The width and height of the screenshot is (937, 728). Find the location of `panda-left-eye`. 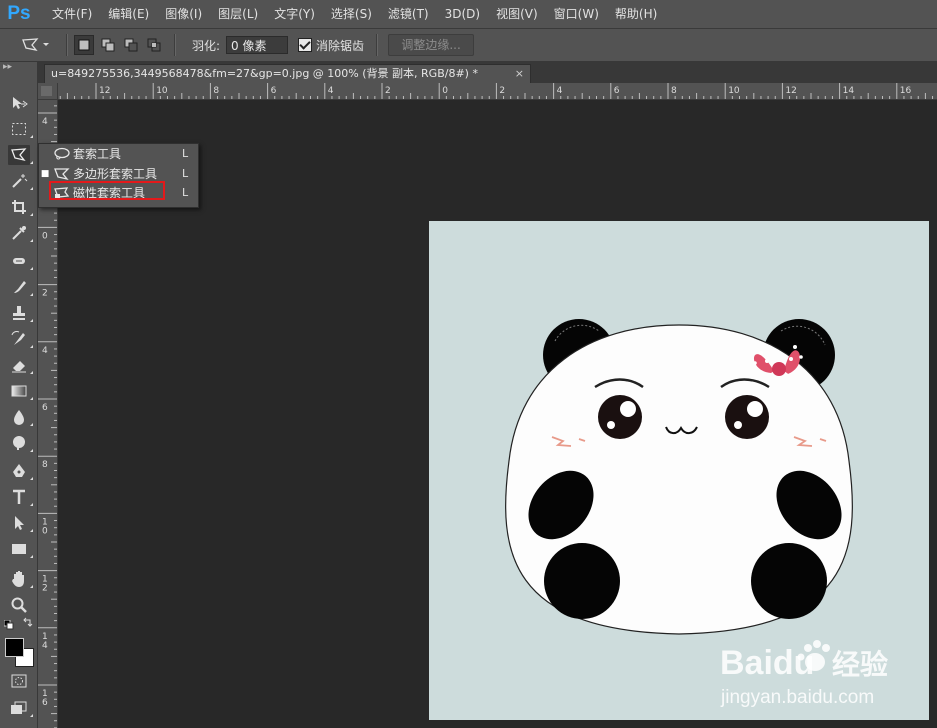

panda-left-eye is located at coordinates (620, 417).